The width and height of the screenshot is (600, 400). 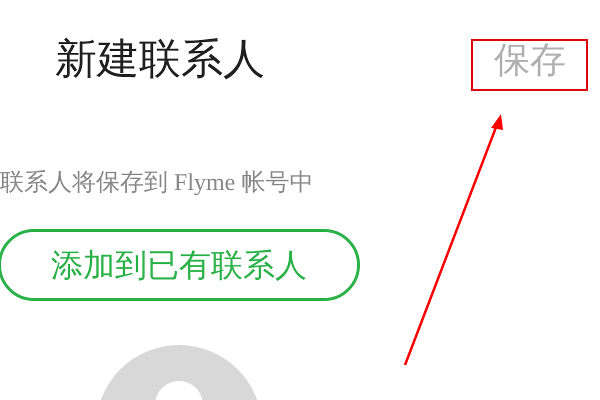 What do you see at coordinates (180, 265) in the screenshot?
I see `add-existing-button: 添加到已有联系人` at bounding box center [180, 265].